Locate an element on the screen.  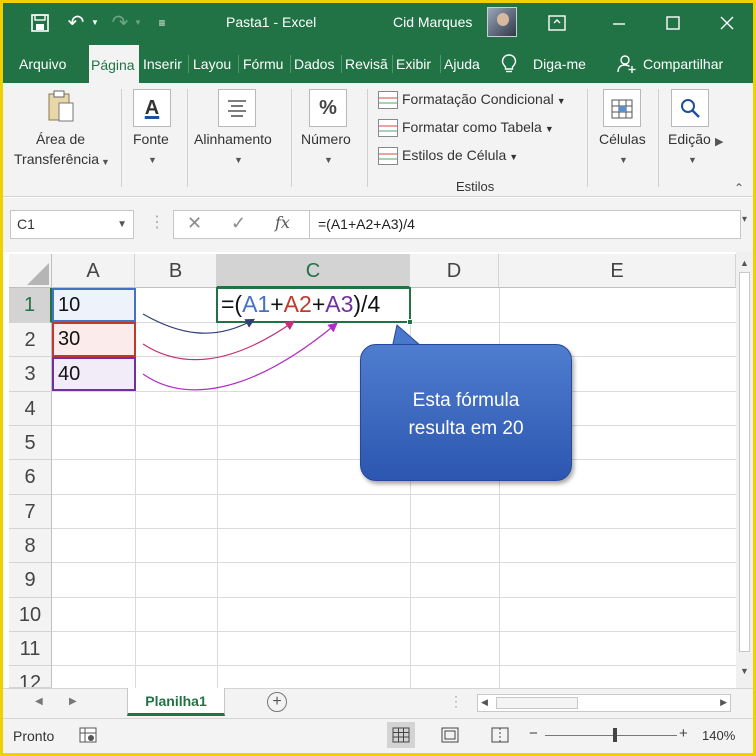
arrow-a1-to-c1 is located at coordinates (199, 323).